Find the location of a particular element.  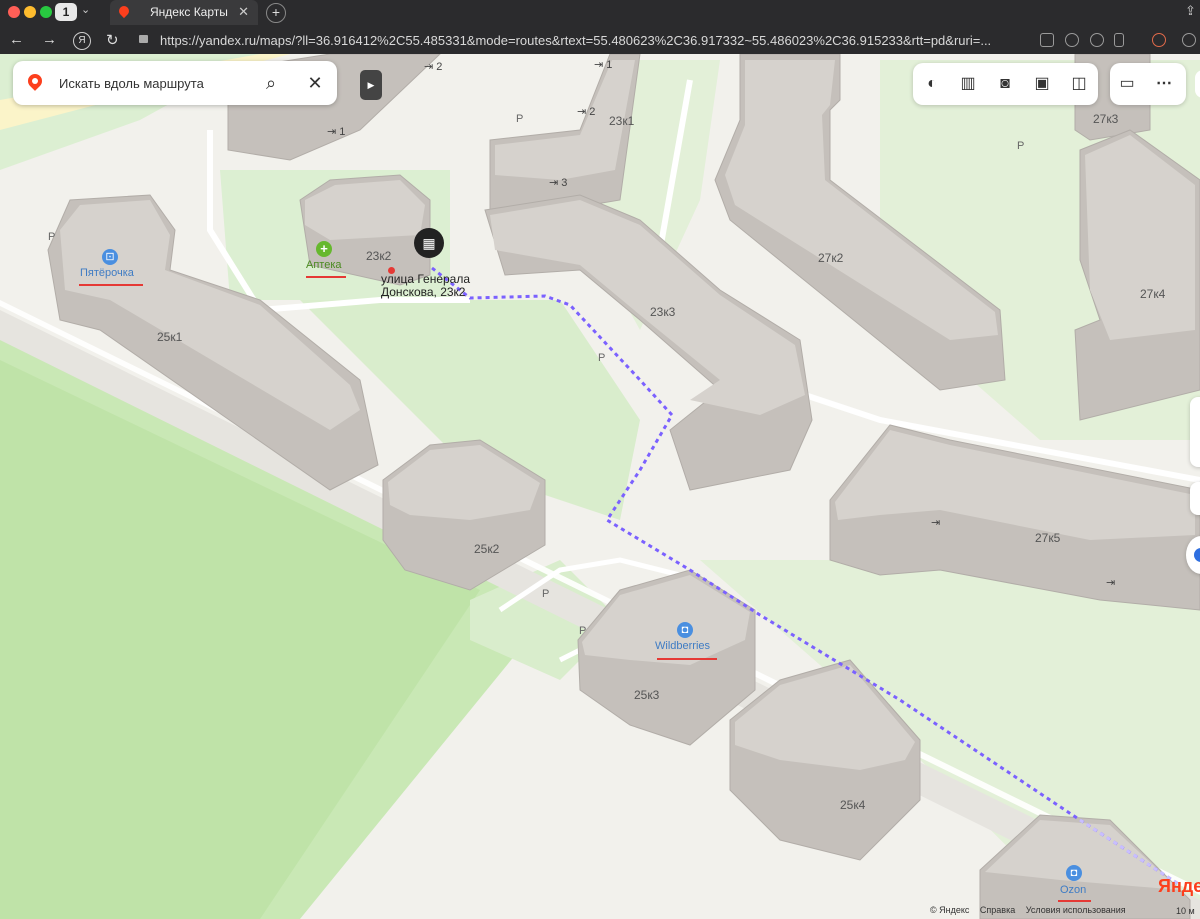

yandex-logo: Яндек is located at coordinates (1179, 886).